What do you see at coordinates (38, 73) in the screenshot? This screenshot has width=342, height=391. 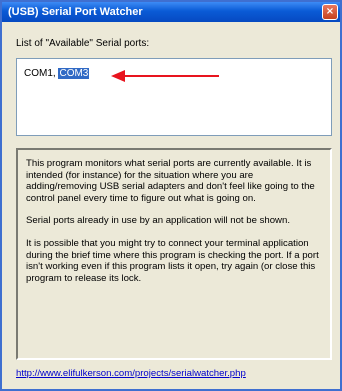 I see `port-item: COM1` at bounding box center [38, 73].